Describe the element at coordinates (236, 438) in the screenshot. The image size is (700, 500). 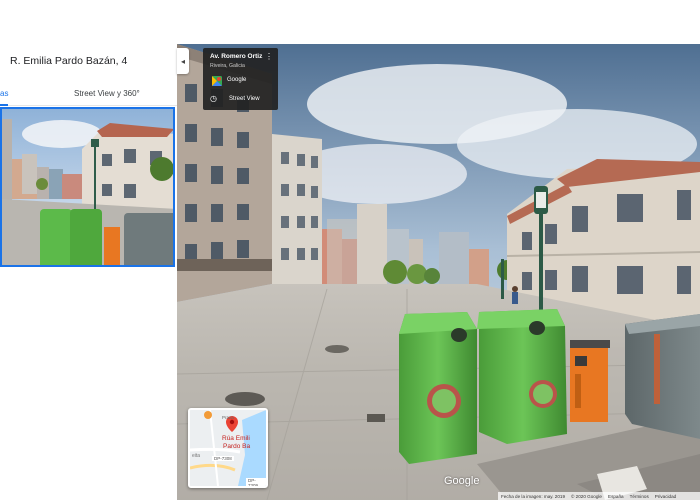
I see `minimap-street-label-1: Rúa Emili` at that location.